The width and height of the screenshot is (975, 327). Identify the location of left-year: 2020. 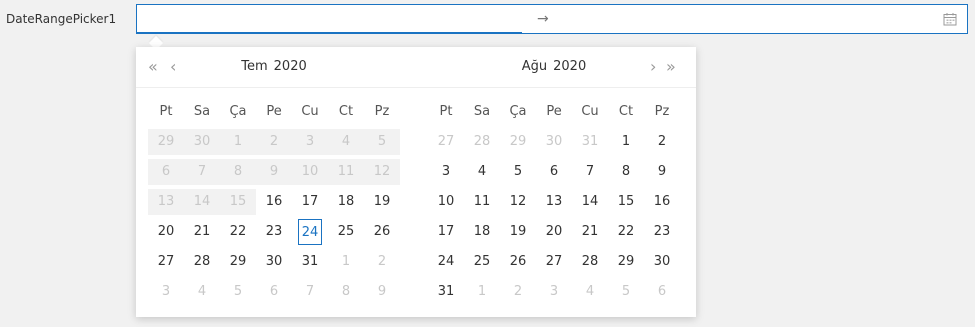
(290, 66).